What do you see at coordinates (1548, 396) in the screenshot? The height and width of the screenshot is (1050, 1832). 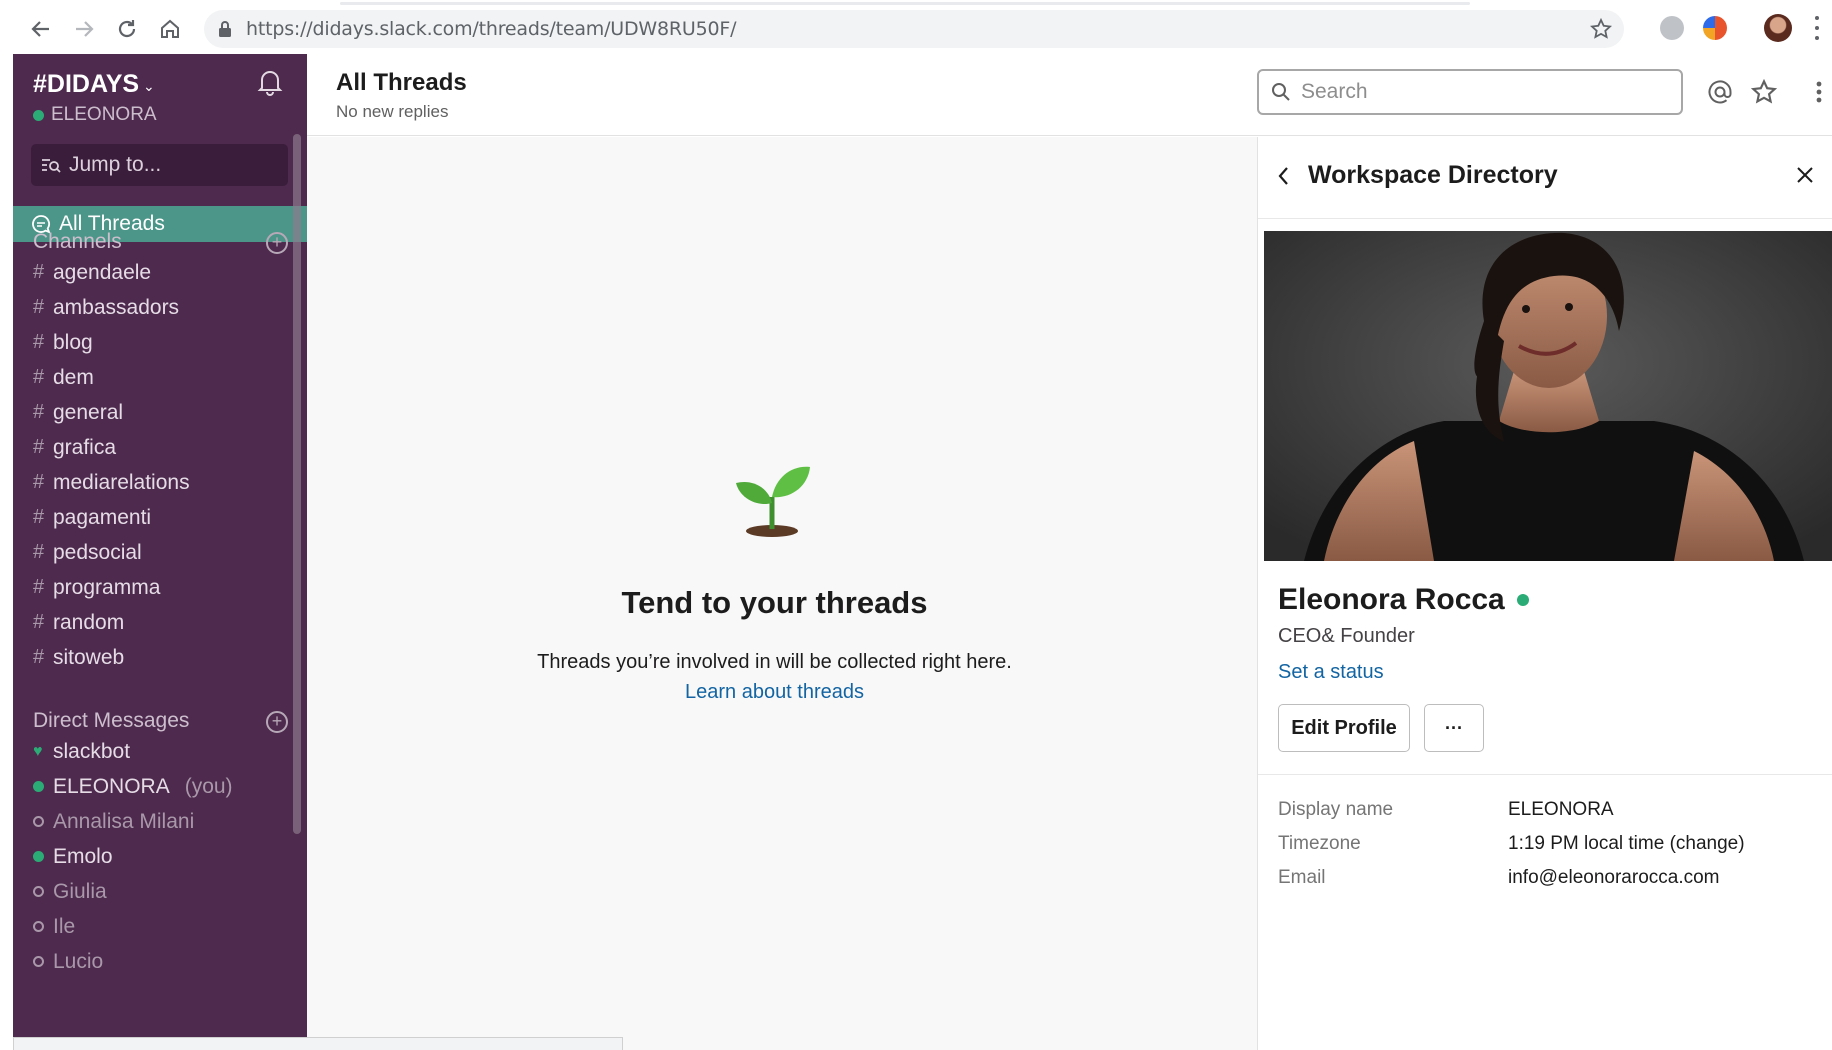 I see `profile-photo` at bounding box center [1548, 396].